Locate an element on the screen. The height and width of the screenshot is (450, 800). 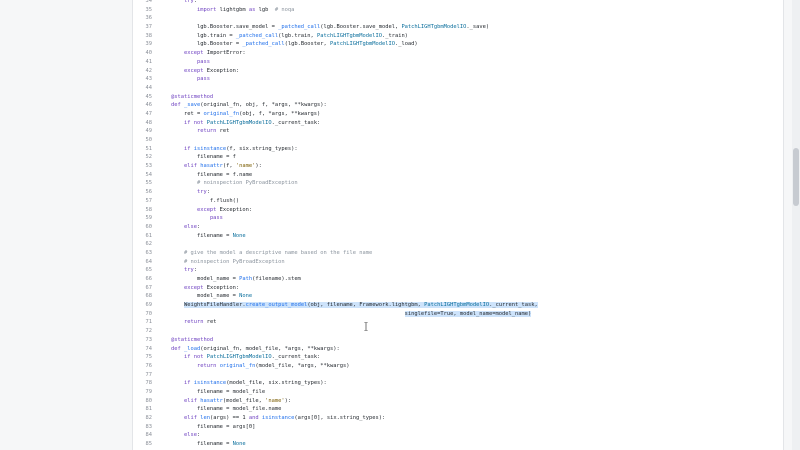
code-line: 84 else: is located at coordinates (458, 435).